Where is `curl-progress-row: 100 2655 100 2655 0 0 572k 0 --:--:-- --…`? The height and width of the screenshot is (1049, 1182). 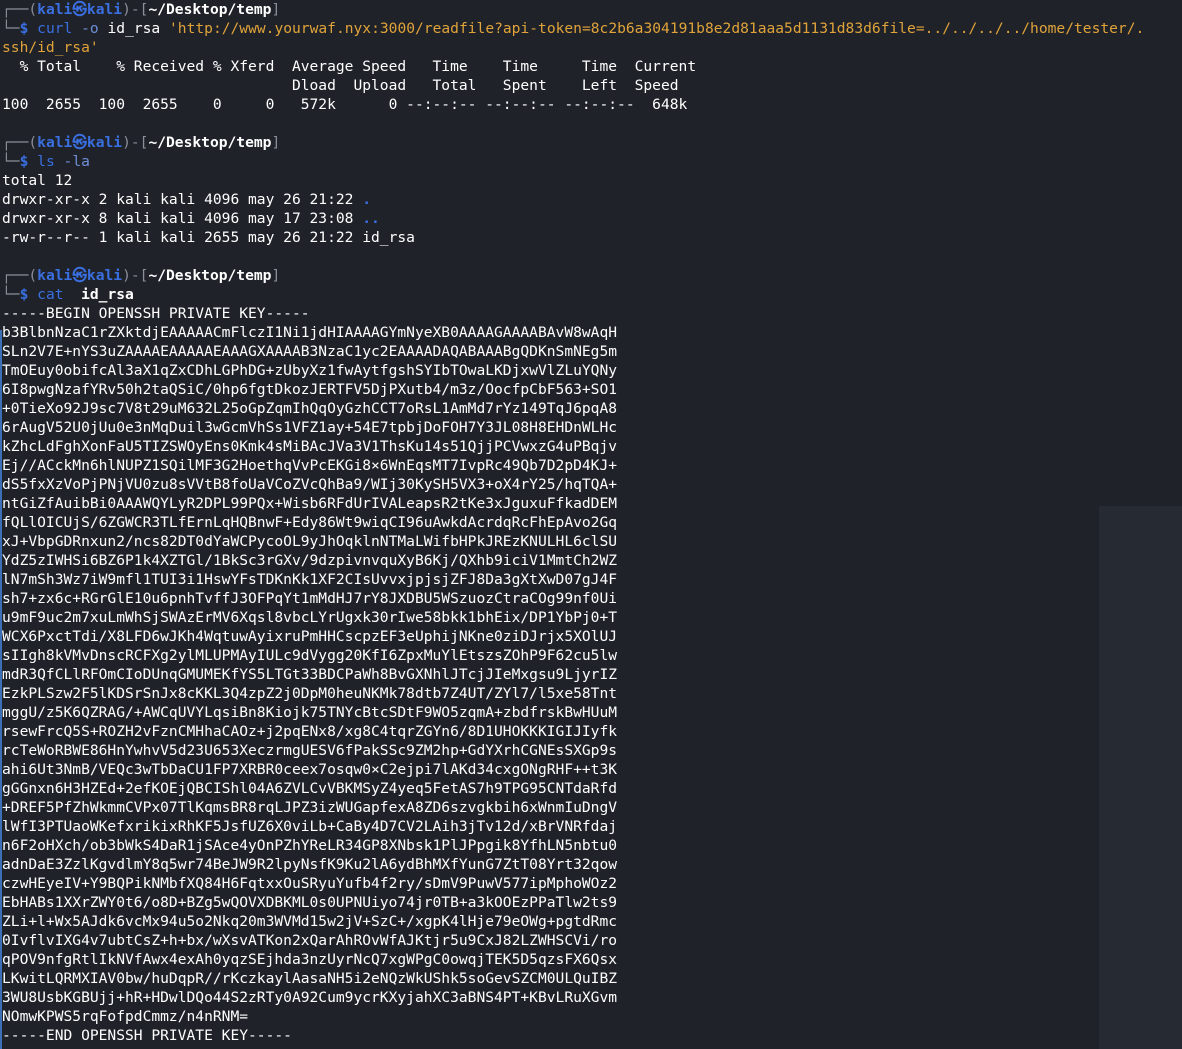
curl-progress-row: 100 2655 100 2655 0 0 572k 0 --:--:-- --… is located at coordinates (345, 104).